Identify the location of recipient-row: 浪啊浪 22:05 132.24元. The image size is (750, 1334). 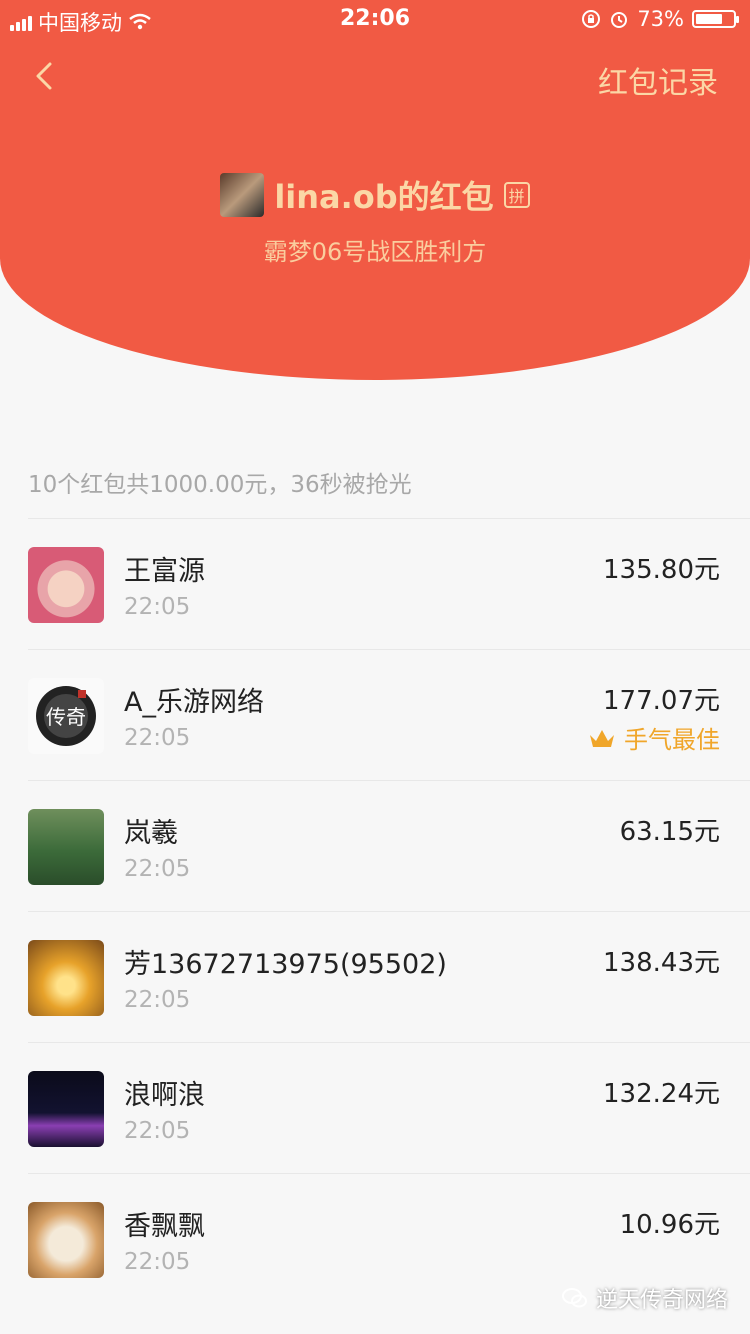
(389, 1107).